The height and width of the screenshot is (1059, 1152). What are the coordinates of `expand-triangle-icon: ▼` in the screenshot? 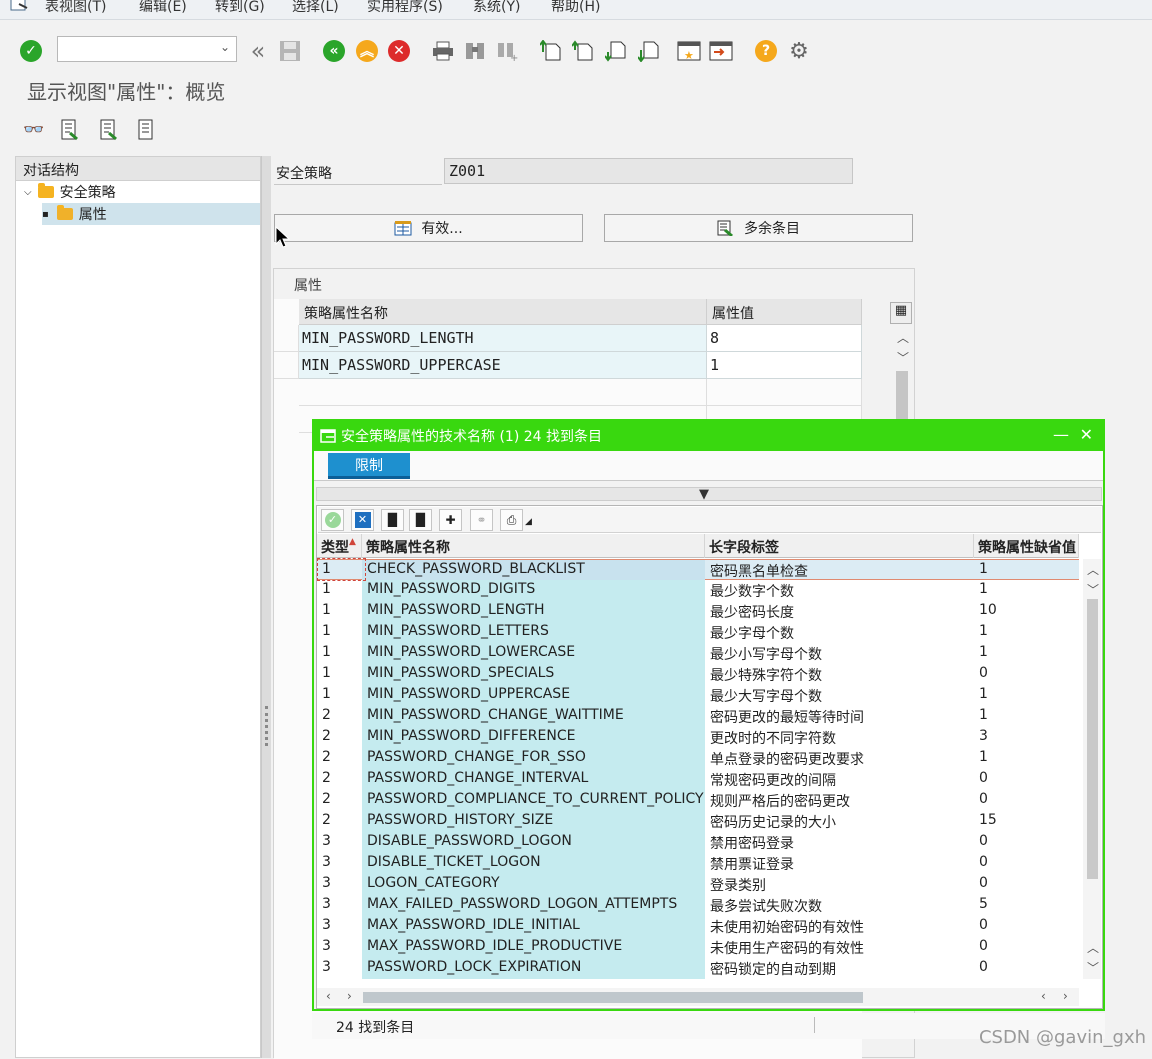 It's located at (704, 494).